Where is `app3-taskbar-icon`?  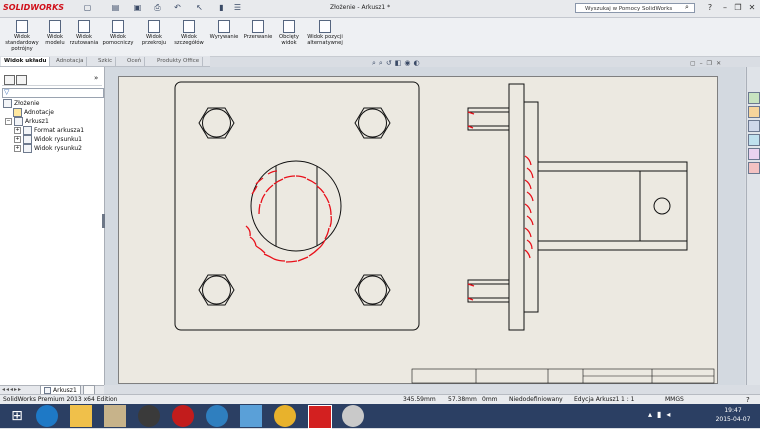
app3-taskbar-icon is located at coordinates (251, 416).